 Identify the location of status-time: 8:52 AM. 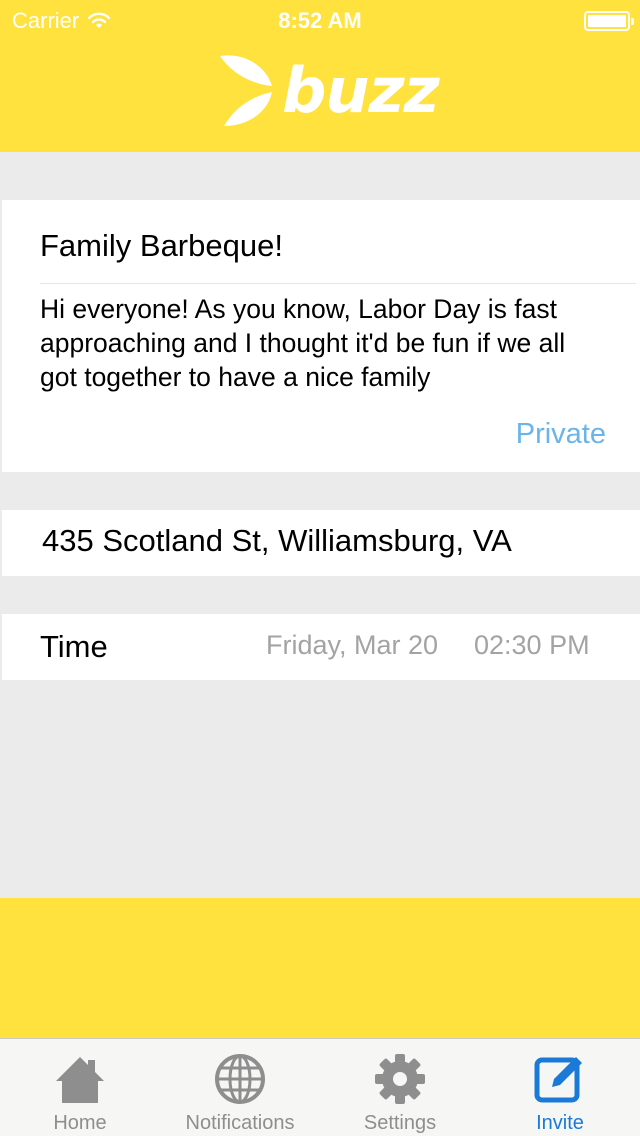
(320, 20).